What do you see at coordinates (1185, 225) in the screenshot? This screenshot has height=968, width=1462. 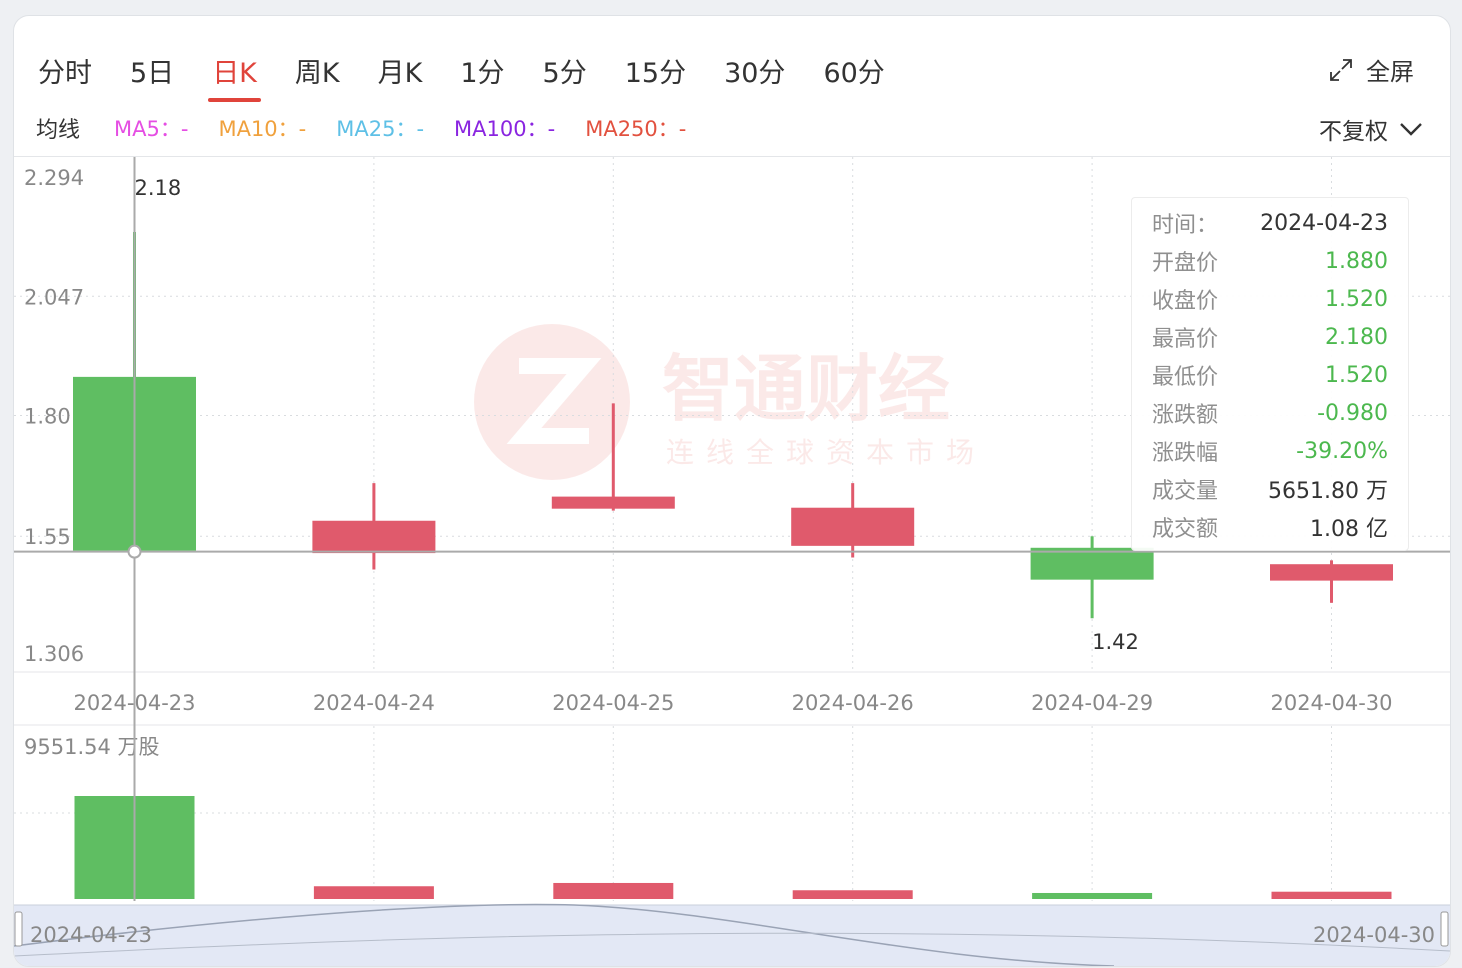 I see `tooltip-key: 时间：` at bounding box center [1185, 225].